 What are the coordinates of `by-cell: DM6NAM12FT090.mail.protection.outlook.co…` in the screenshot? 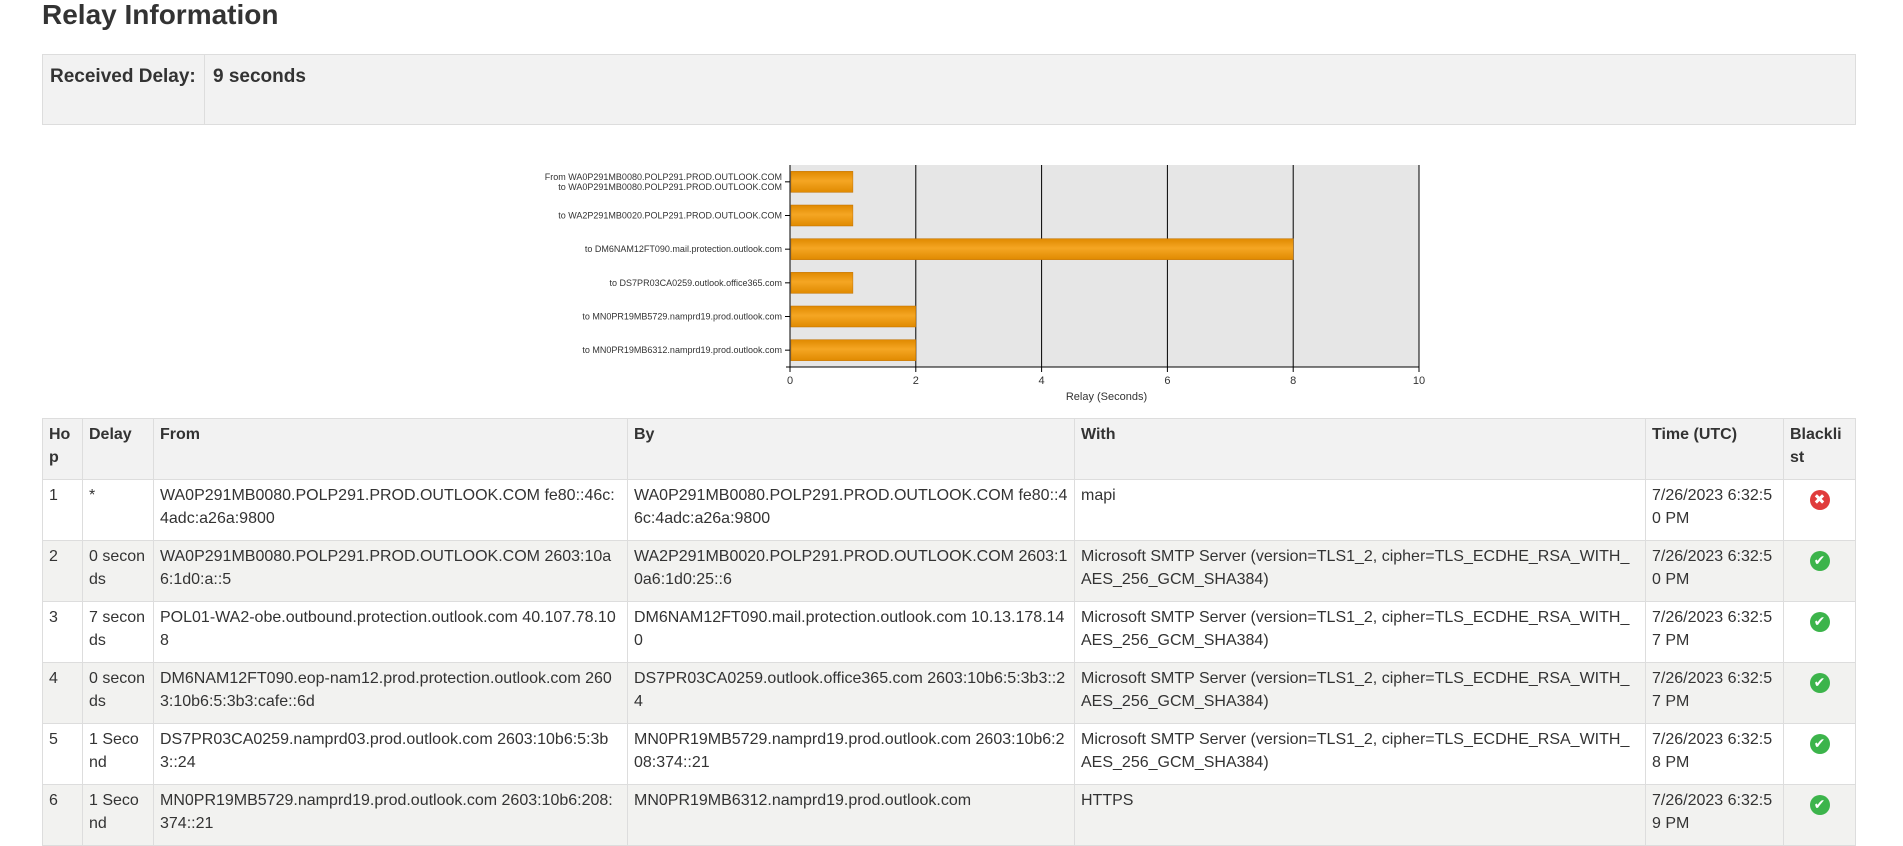 It's located at (851, 632).